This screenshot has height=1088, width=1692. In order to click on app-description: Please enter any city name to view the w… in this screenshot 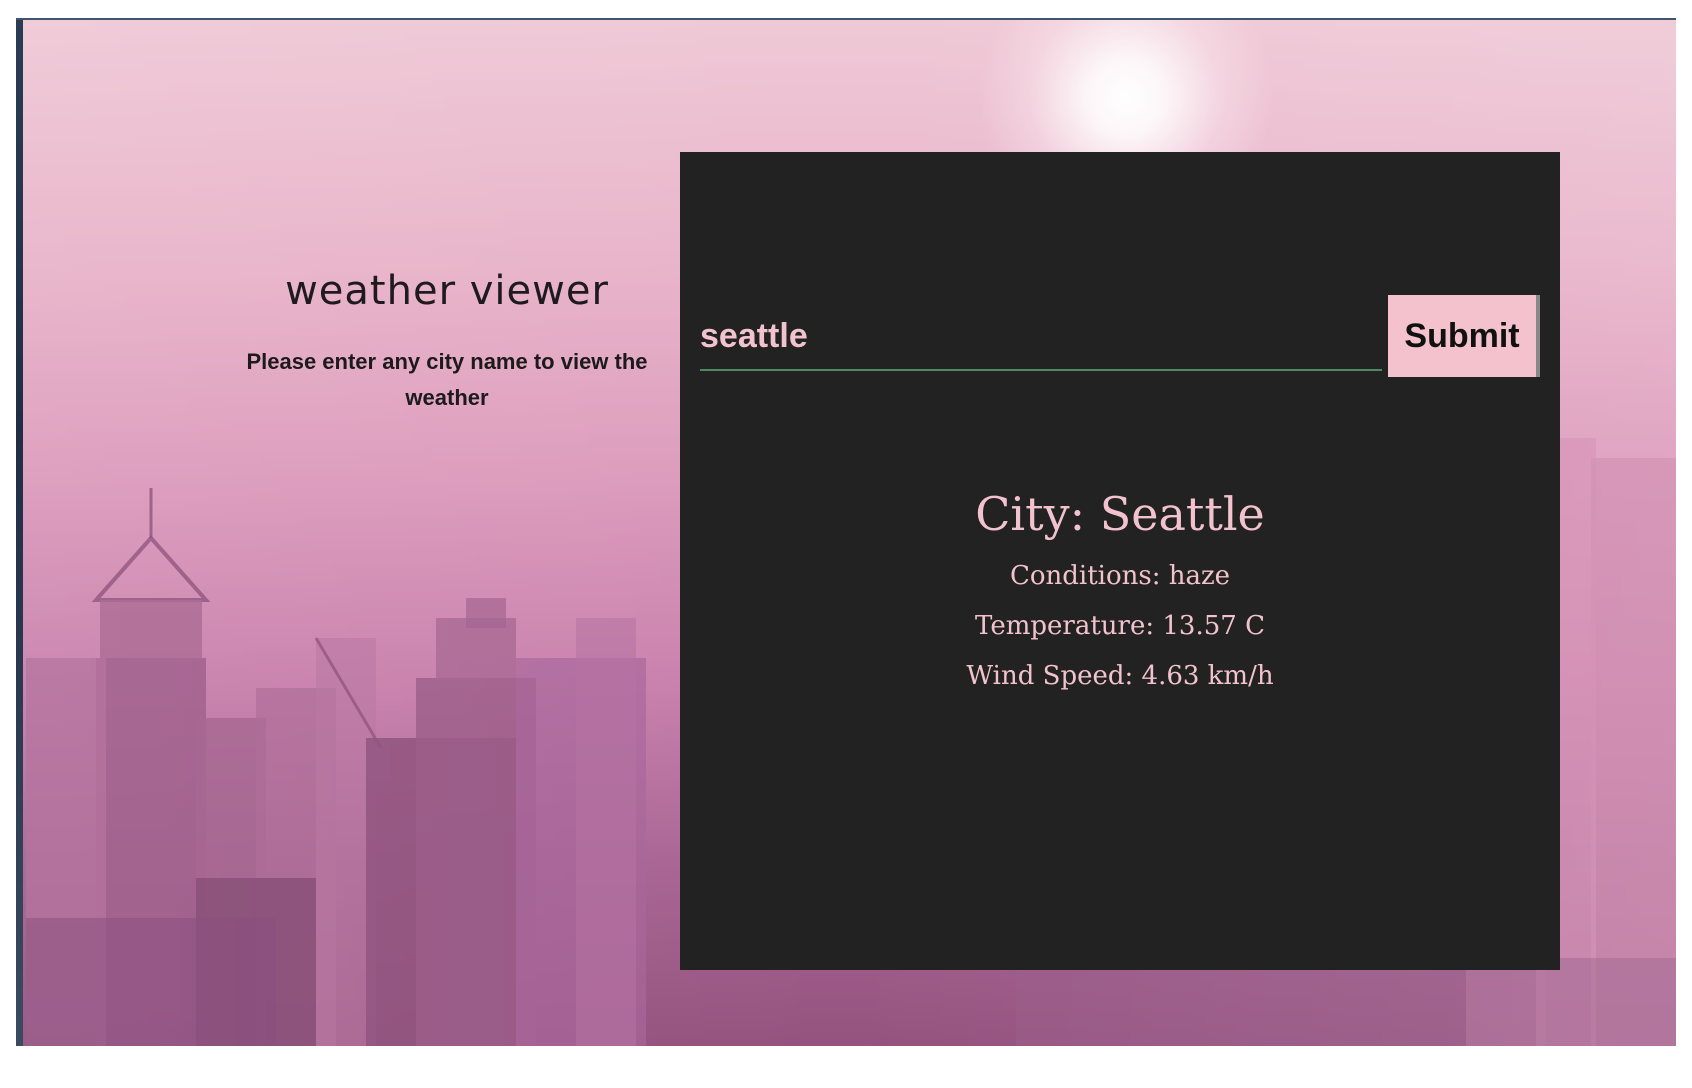, I will do `click(447, 379)`.